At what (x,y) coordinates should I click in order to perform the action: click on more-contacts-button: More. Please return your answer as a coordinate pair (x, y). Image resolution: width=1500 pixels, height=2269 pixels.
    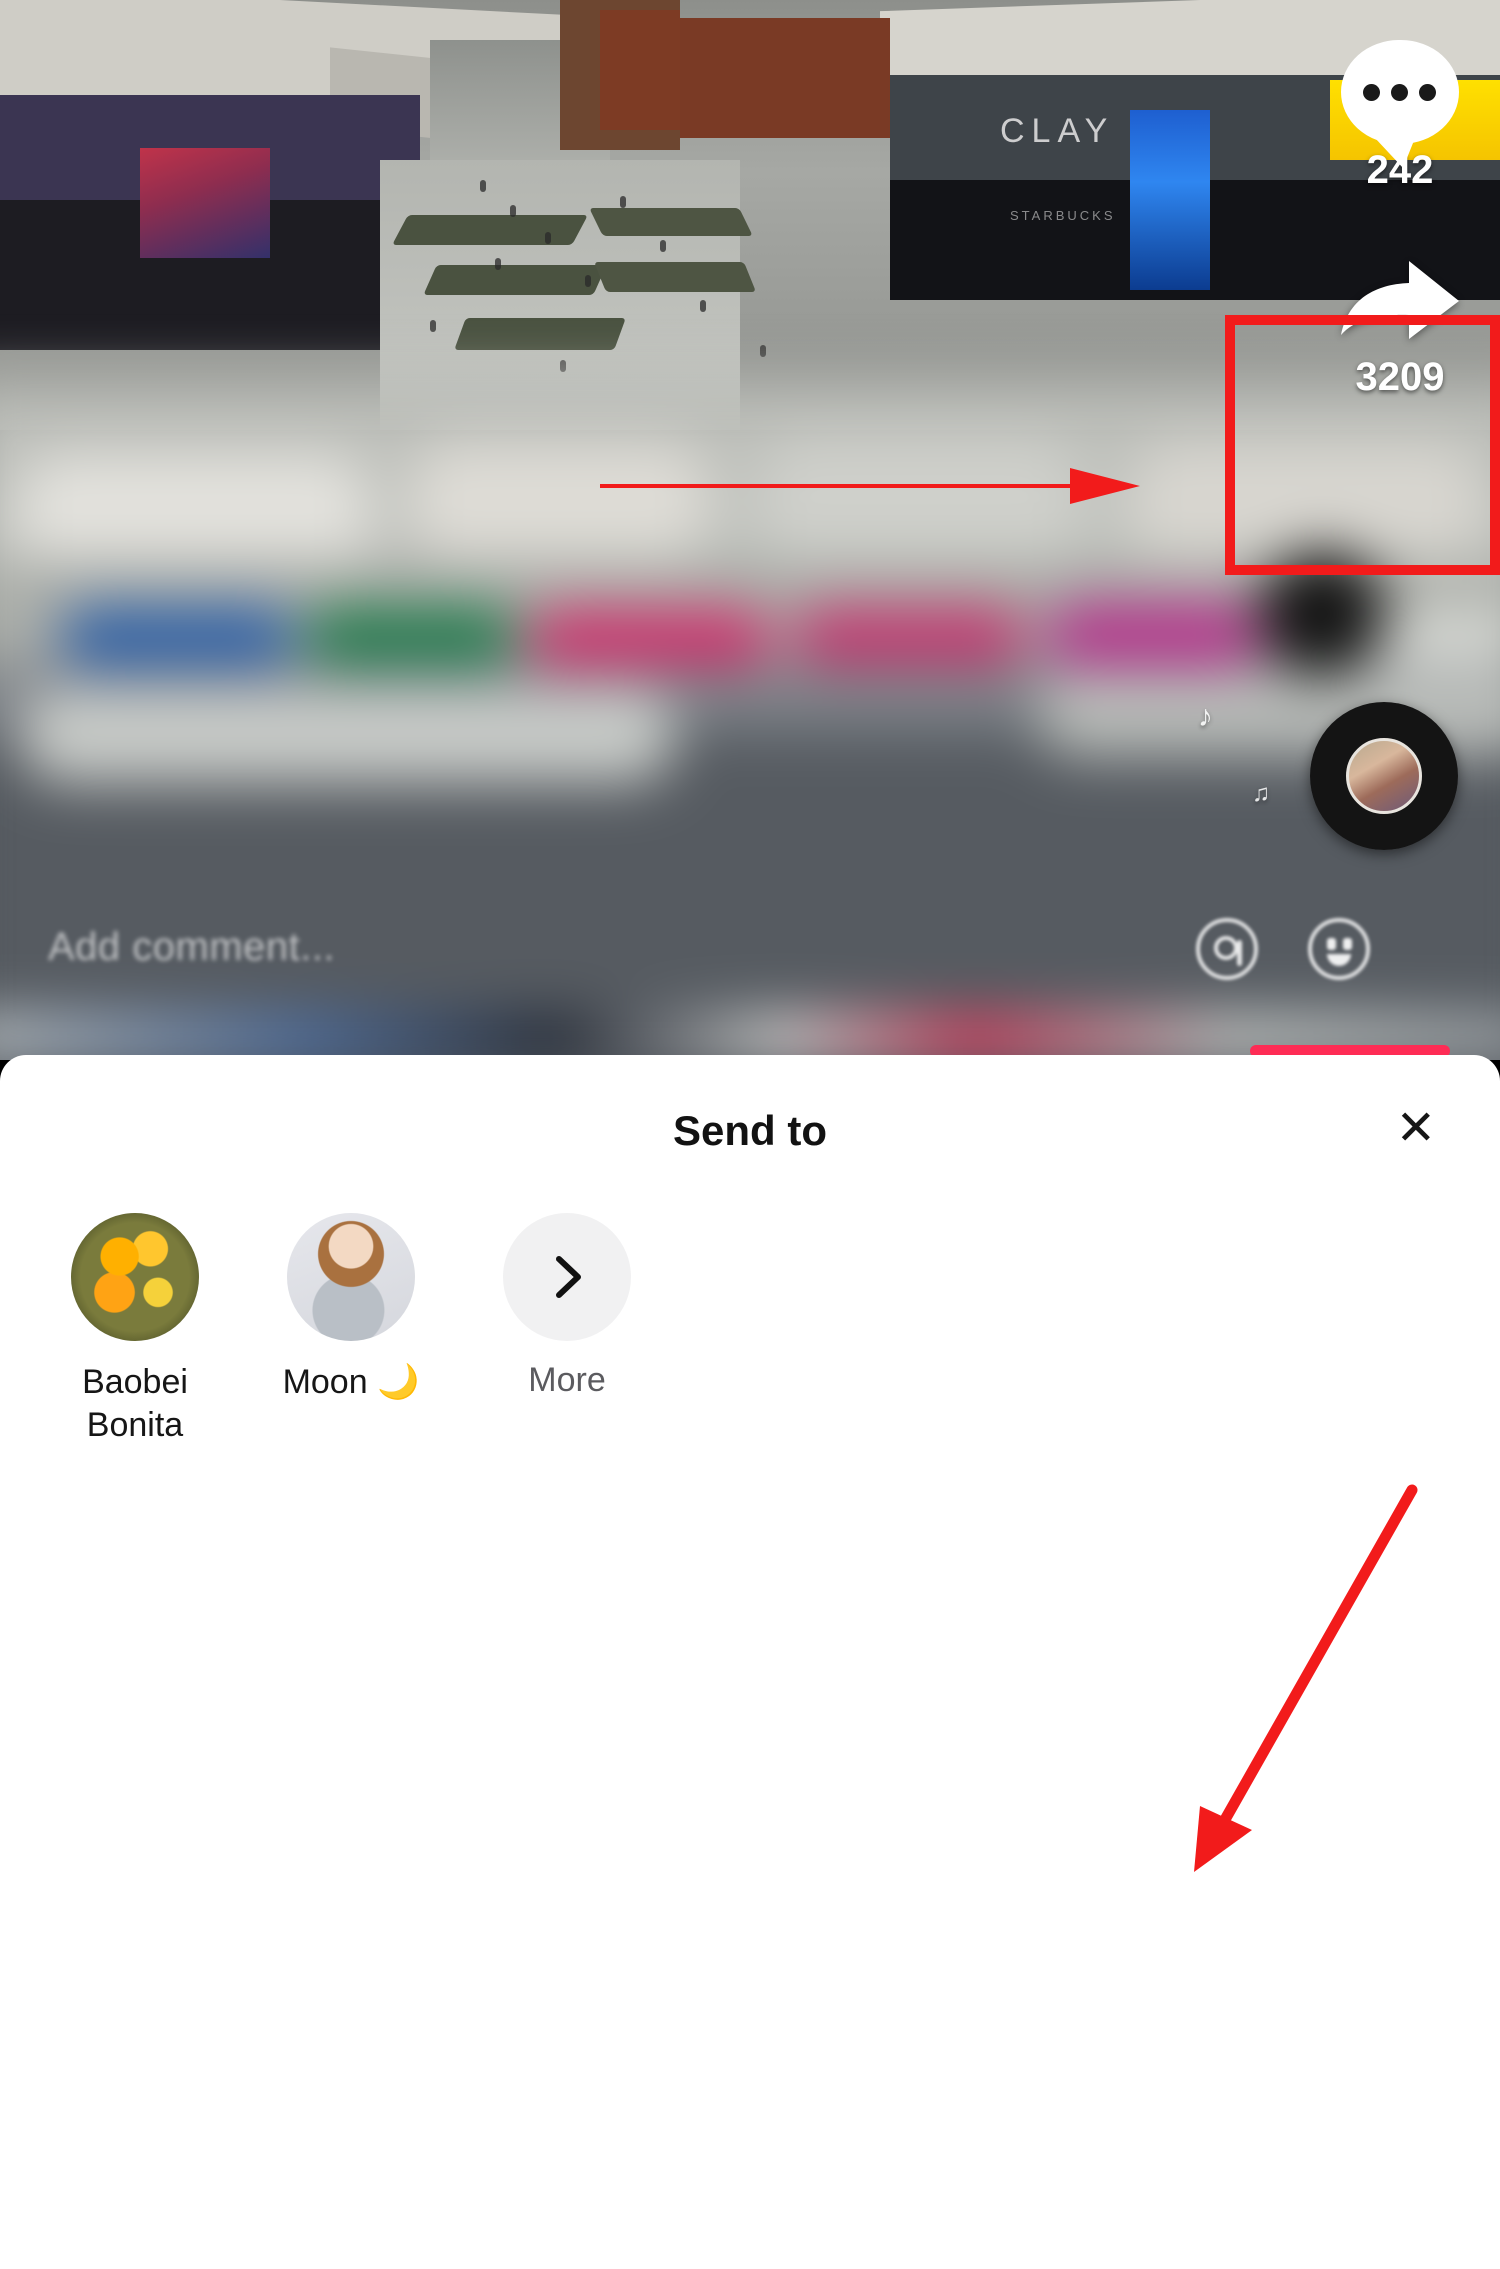
    Looking at the image, I should click on (567, 1329).